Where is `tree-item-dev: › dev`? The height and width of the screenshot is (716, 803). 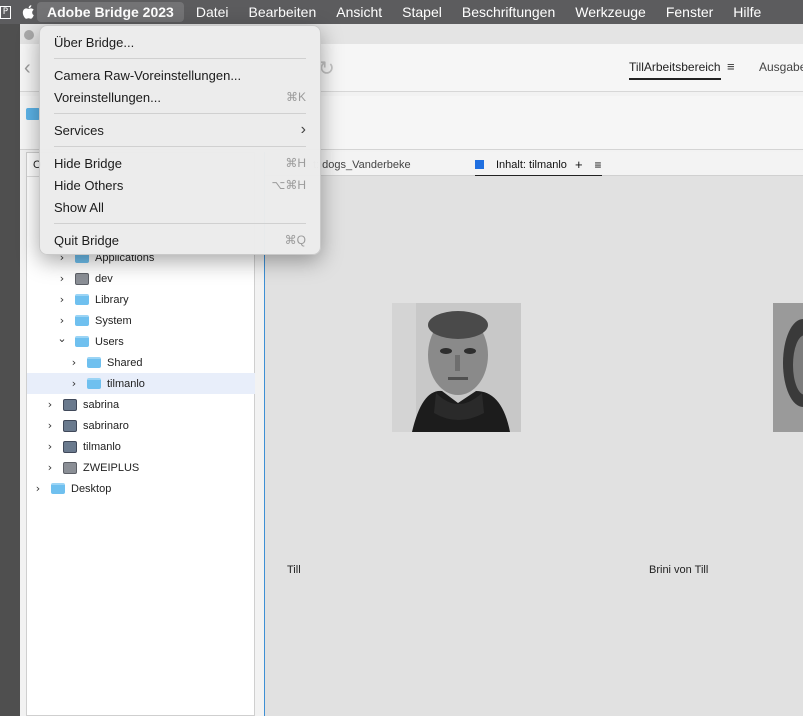 tree-item-dev: › dev is located at coordinates (141, 278).